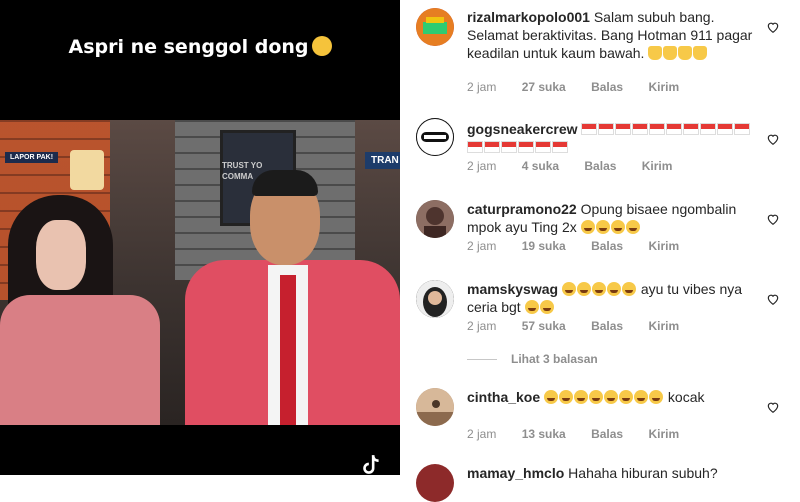 The image size is (800, 502). I want to click on like-count: 57 suka, so click(544, 326).